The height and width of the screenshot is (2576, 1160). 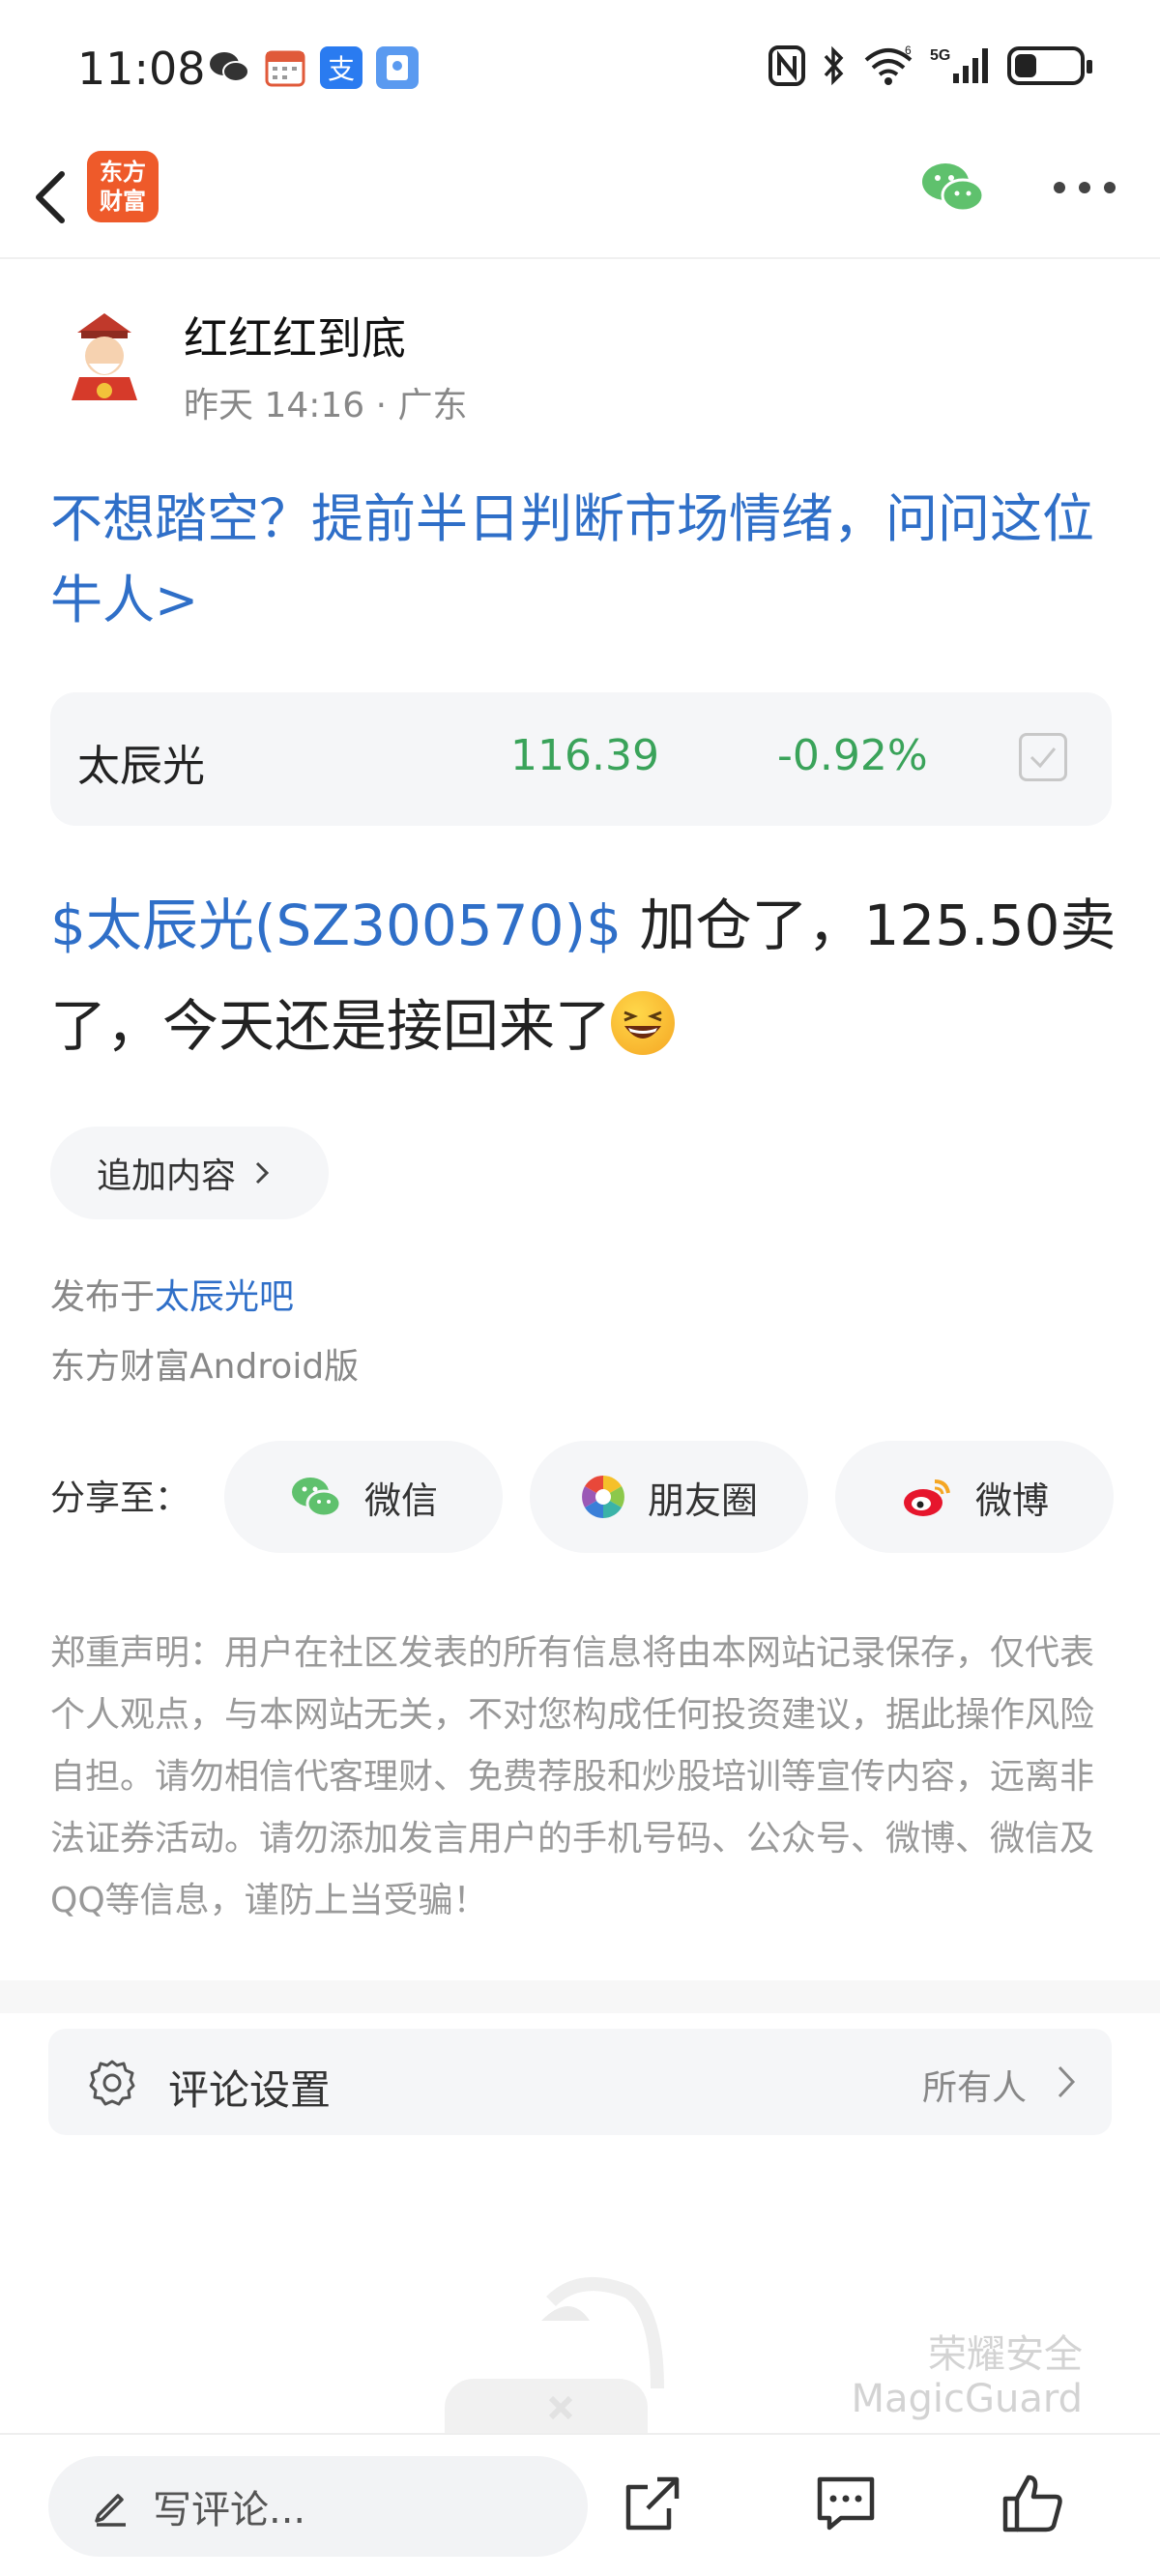 I want to click on share-target-label: 微博, so click(x=1012, y=1500).